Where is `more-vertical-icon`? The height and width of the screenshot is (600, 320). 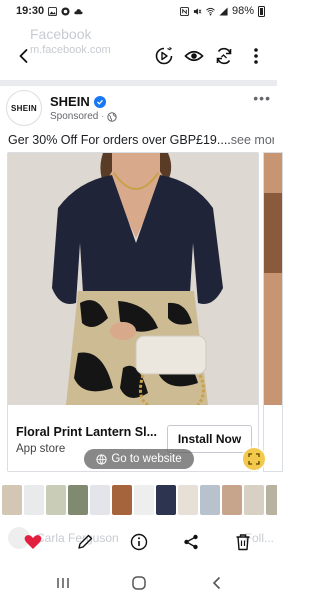 more-vertical-icon is located at coordinates (256, 56).